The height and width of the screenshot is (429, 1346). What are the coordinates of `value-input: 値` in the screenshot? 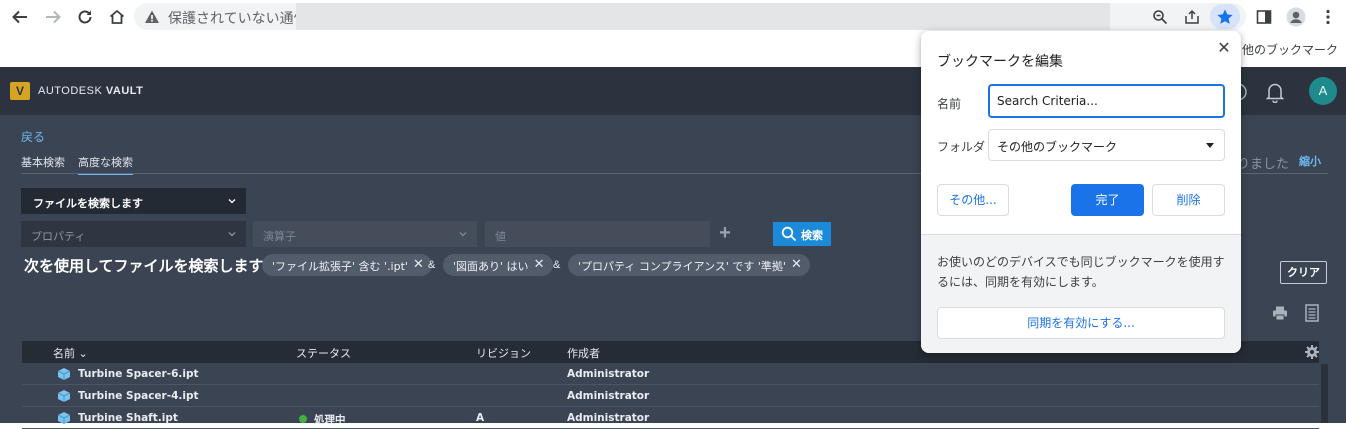 It's located at (597, 234).